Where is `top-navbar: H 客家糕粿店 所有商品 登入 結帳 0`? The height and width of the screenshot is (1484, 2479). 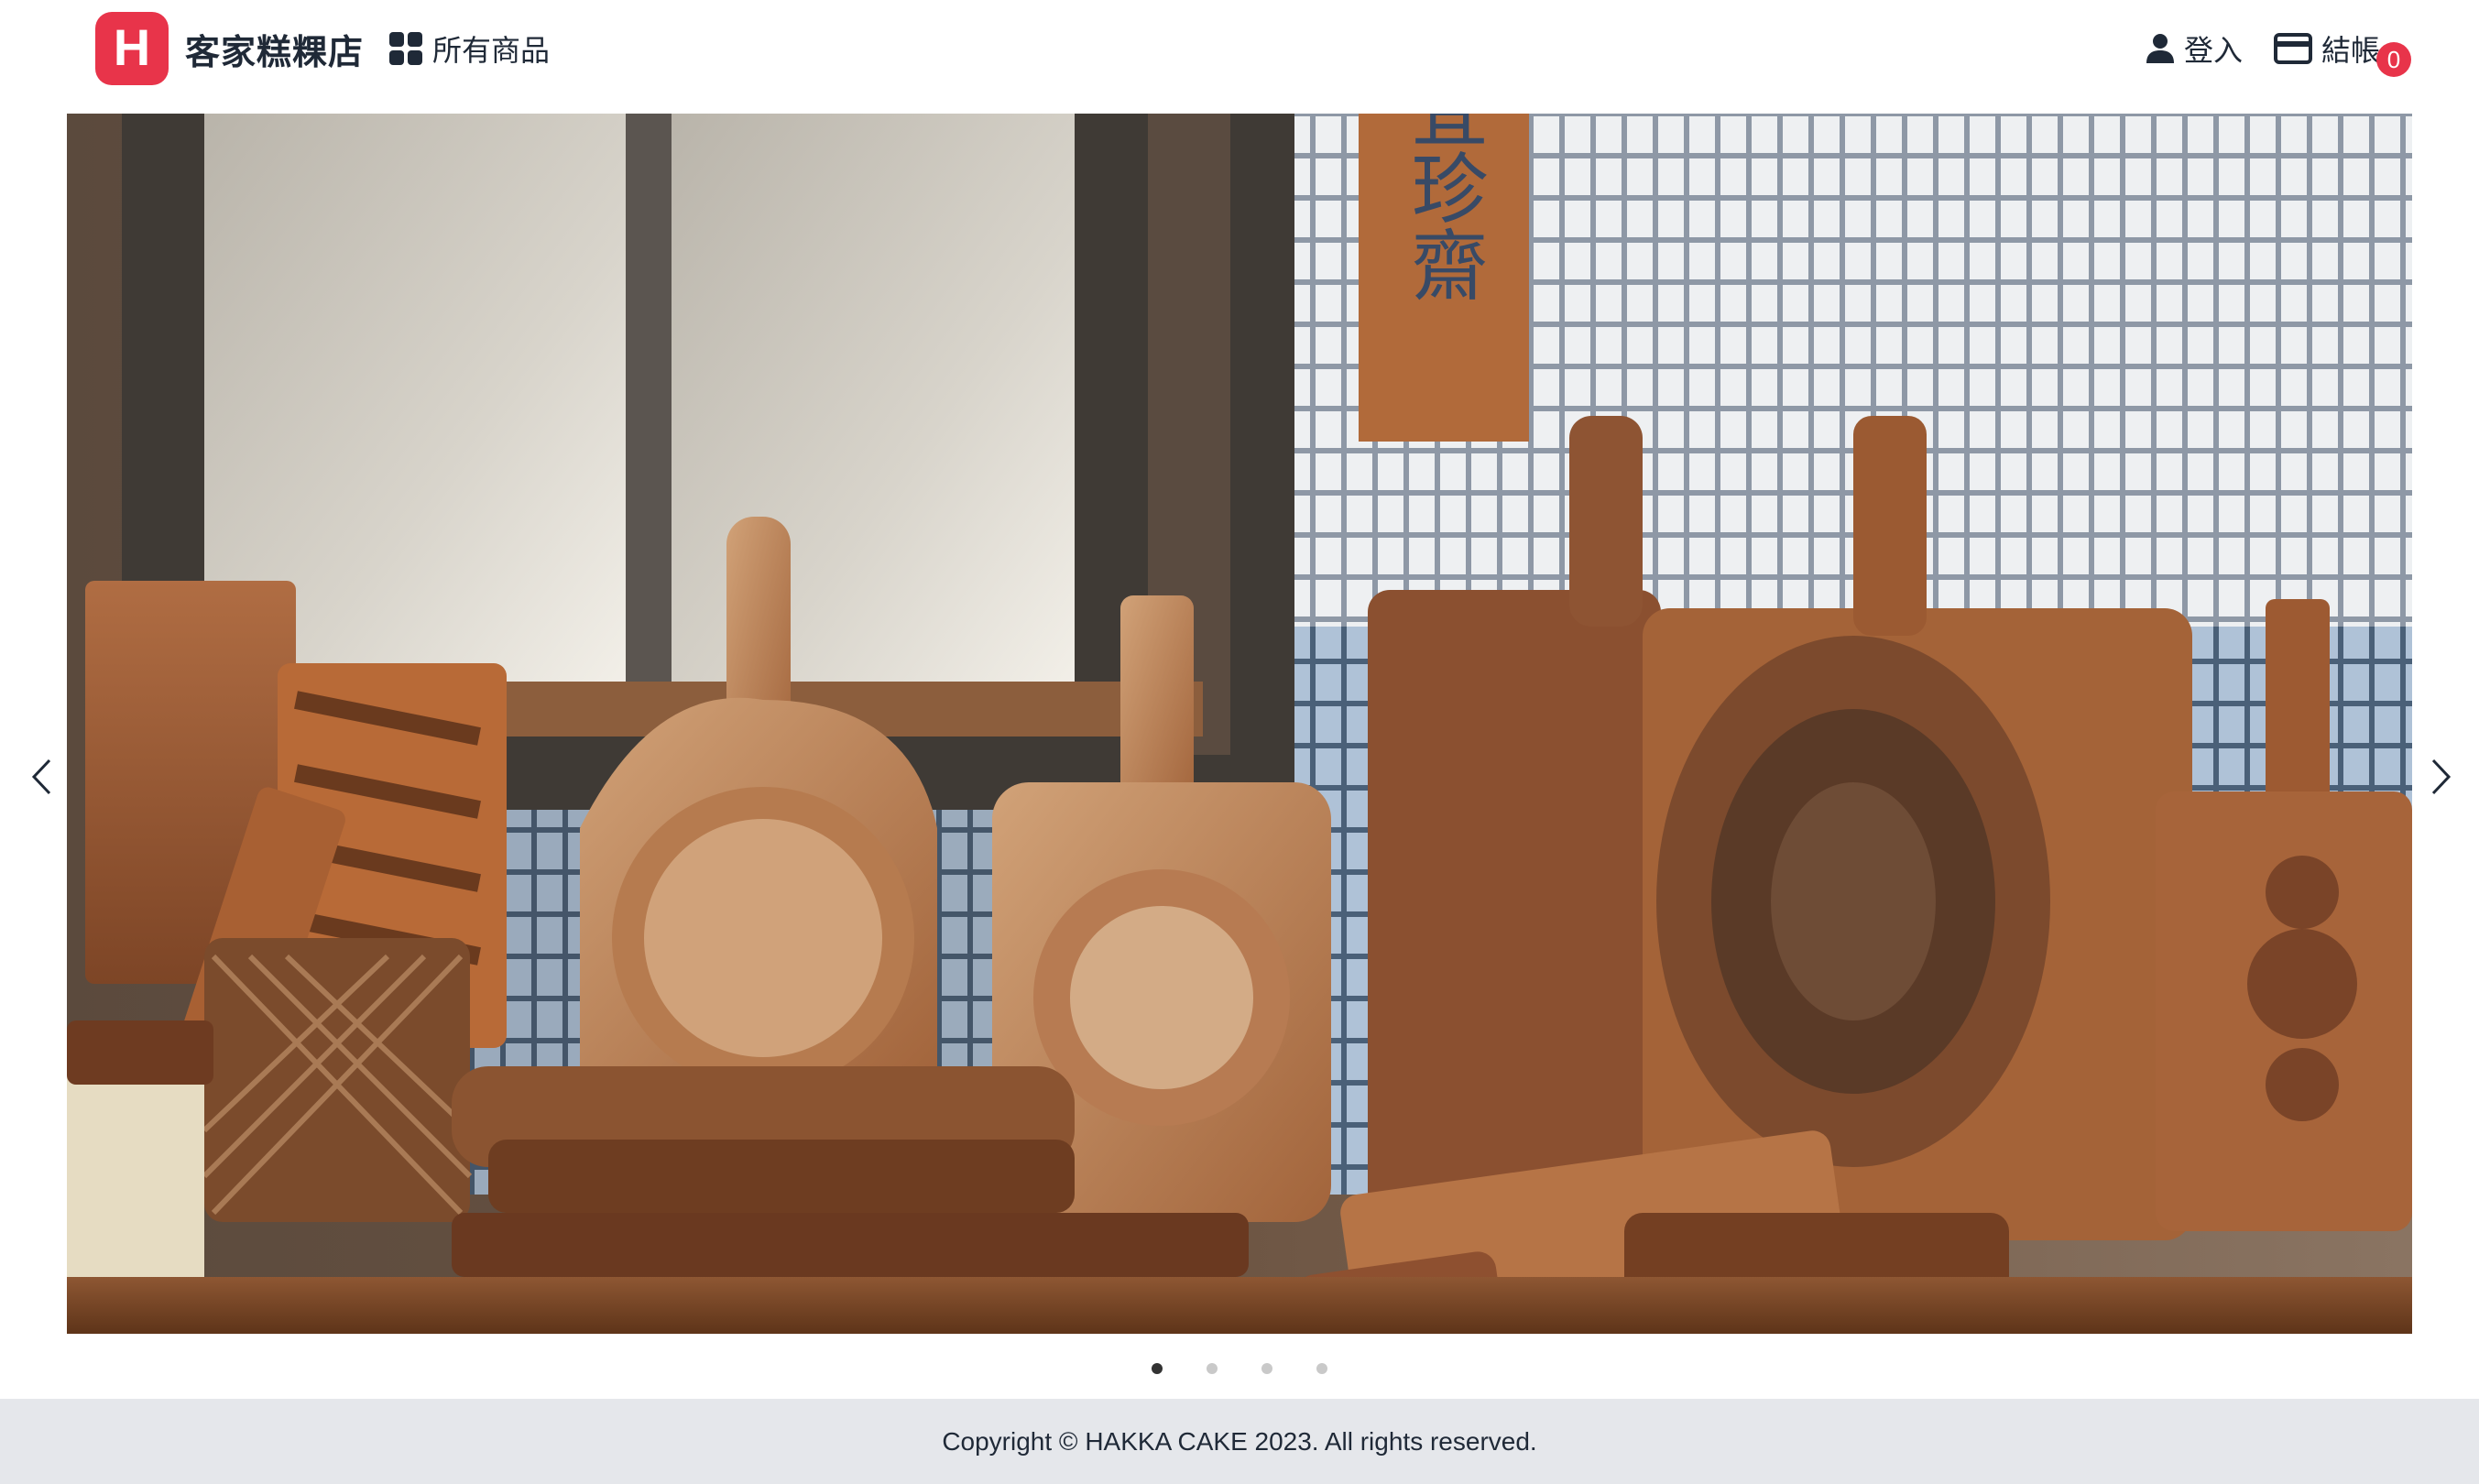 top-navbar: H 客家糕粿店 所有商品 登入 結帳 0 is located at coordinates (1239, 48).